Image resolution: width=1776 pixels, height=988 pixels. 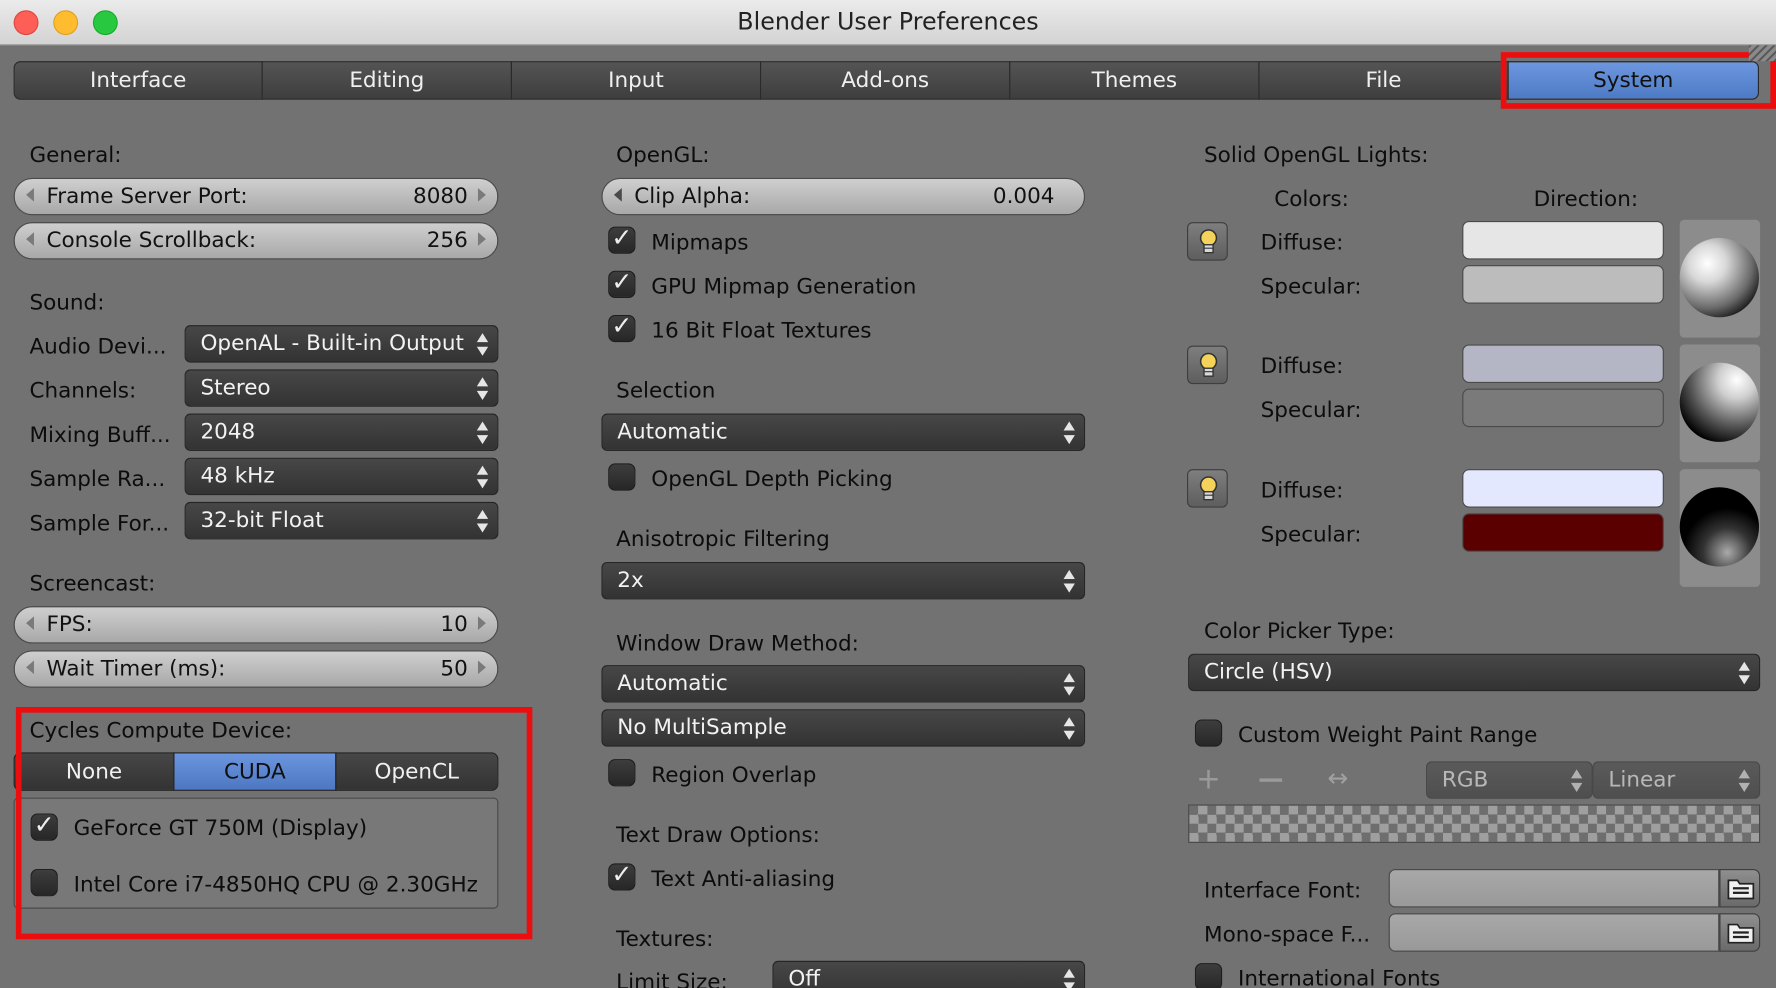 I want to click on field-value: 256, so click(x=447, y=240).